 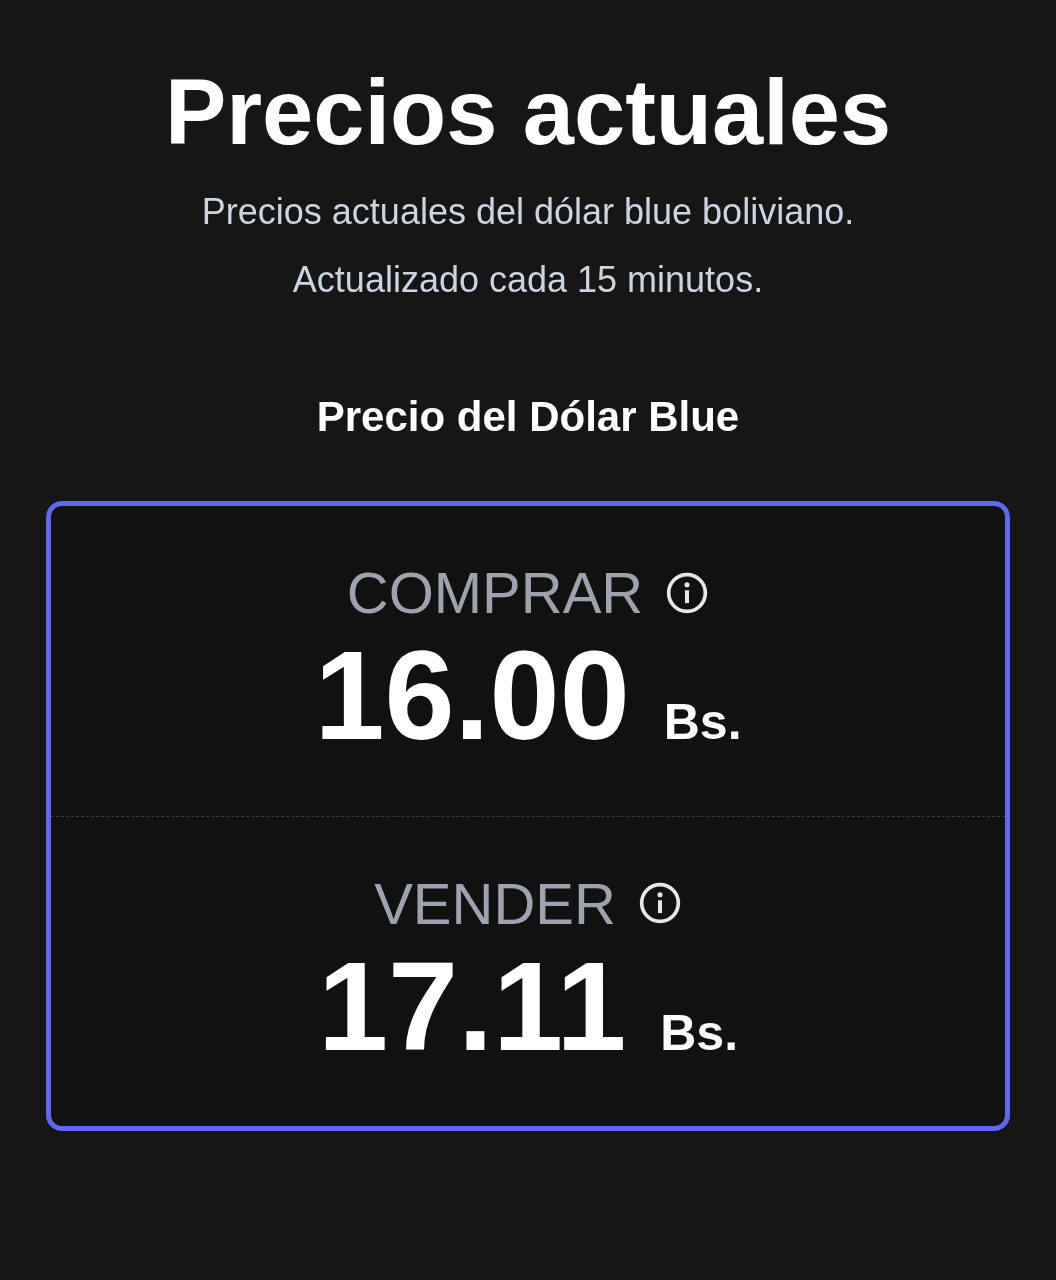 I want to click on price-value: 17.11, so click(x=472, y=1007).